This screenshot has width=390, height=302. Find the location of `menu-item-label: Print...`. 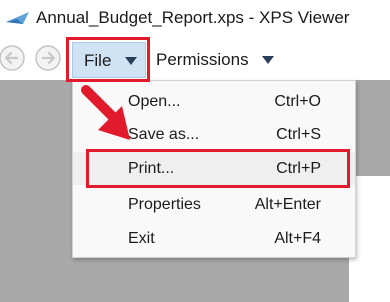

menu-item-label: Print... is located at coordinates (151, 168).